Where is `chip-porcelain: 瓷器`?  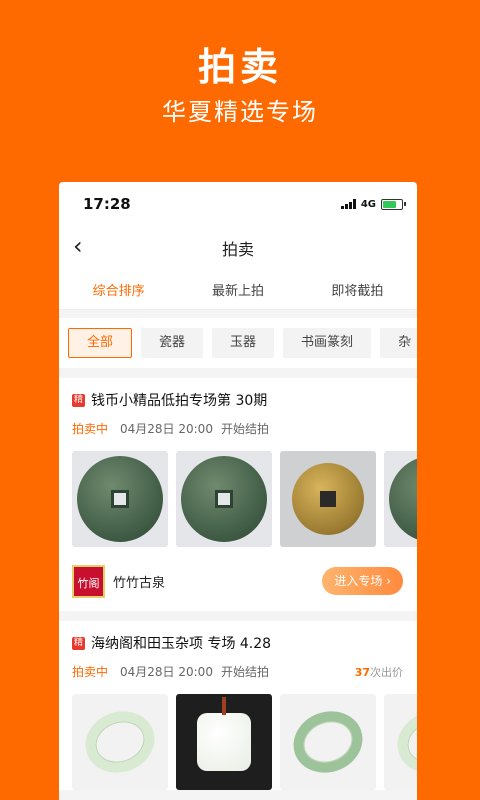 chip-porcelain: 瓷器 is located at coordinates (172, 343).